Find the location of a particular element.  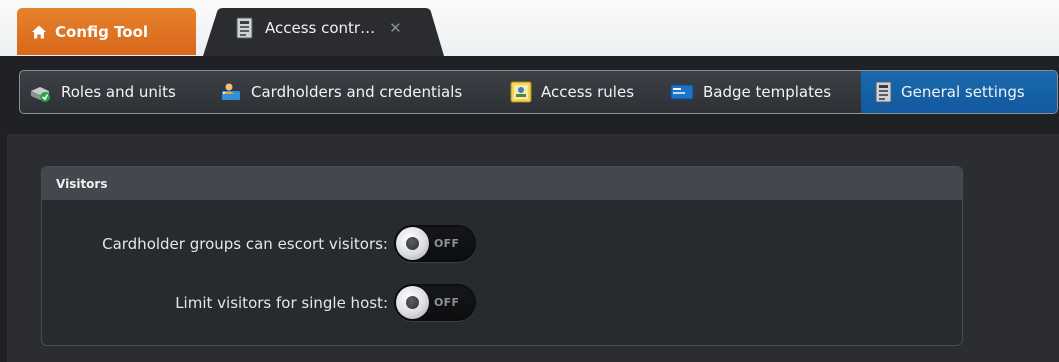

access-rules-icon is located at coordinates (521, 92).